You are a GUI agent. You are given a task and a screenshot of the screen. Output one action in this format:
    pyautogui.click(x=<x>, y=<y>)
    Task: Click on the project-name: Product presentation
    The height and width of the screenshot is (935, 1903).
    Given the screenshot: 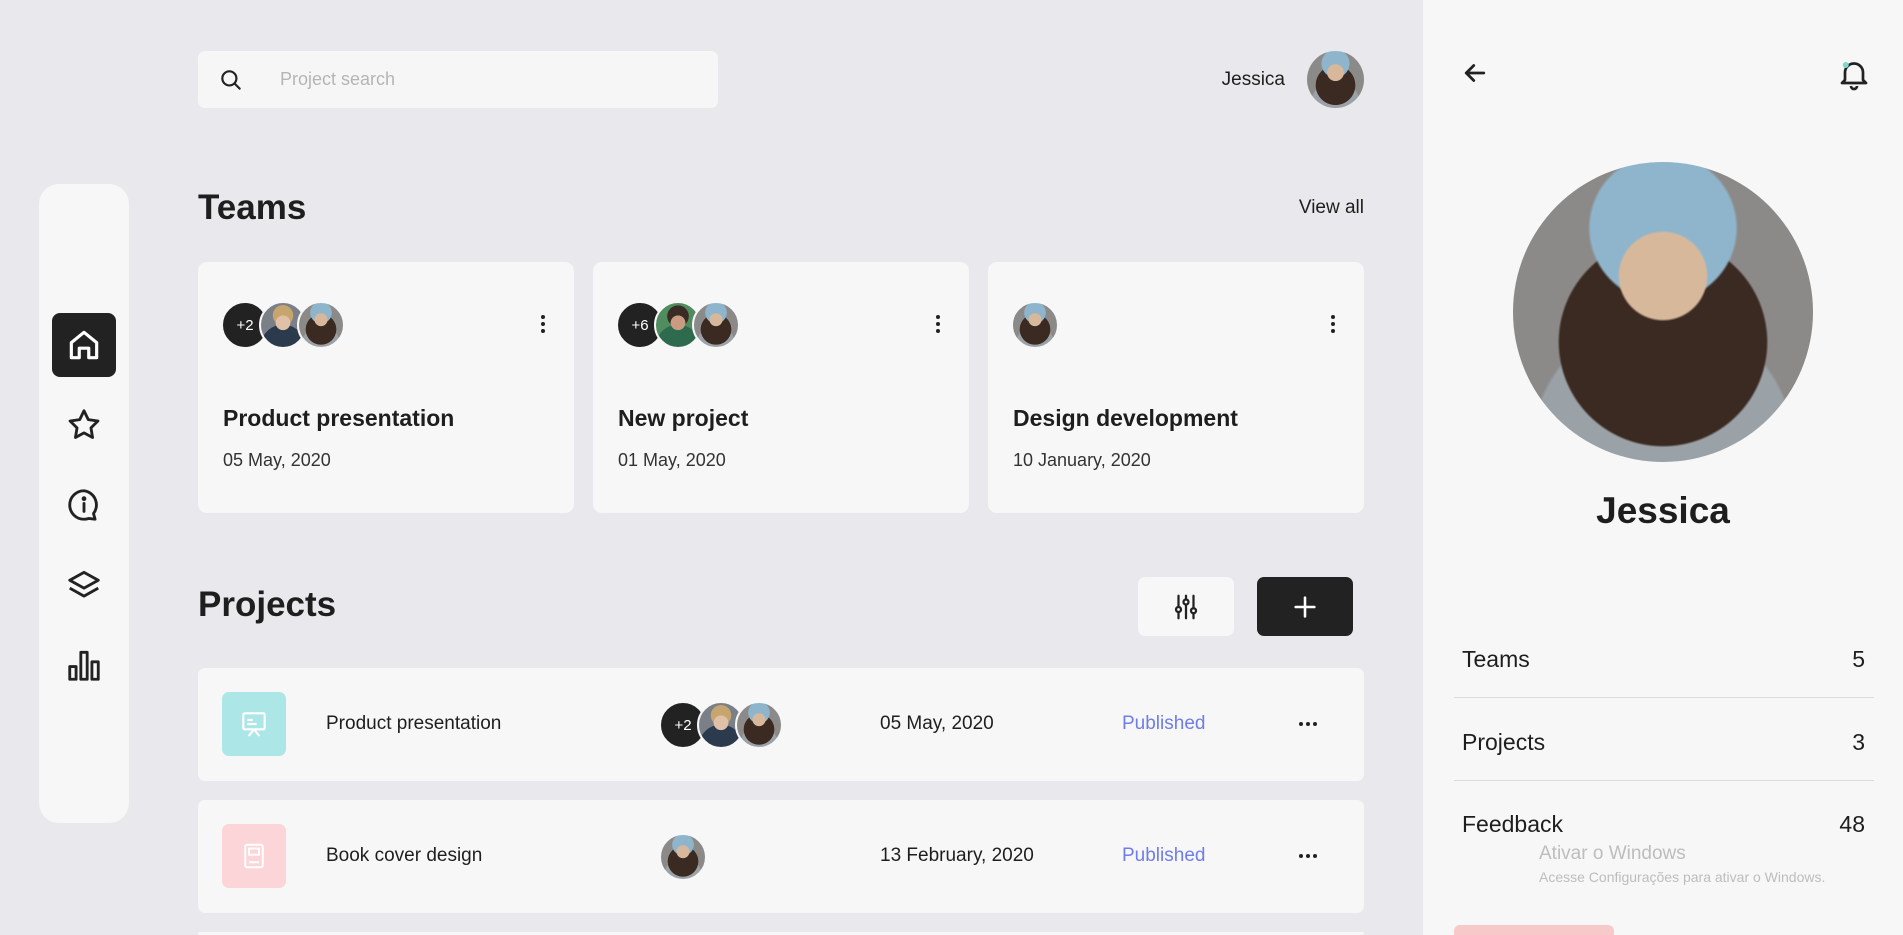 What is the action you would take?
    pyautogui.click(x=414, y=723)
    